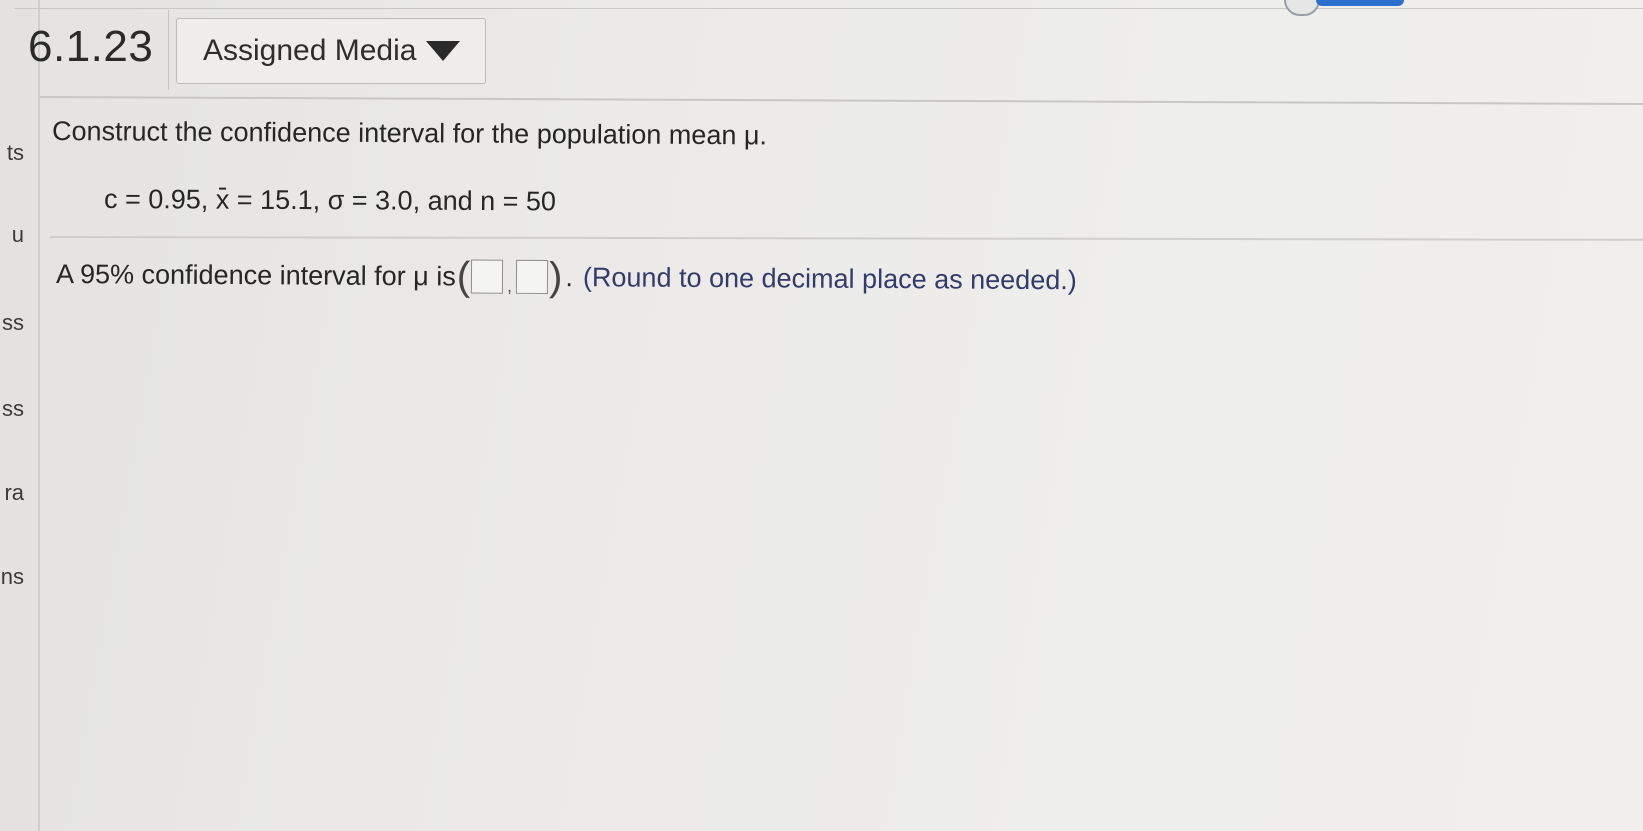 The width and height of the screenshot is (1643, 831). I want to click on given-c: c = 0.95,, so click(159, 199).